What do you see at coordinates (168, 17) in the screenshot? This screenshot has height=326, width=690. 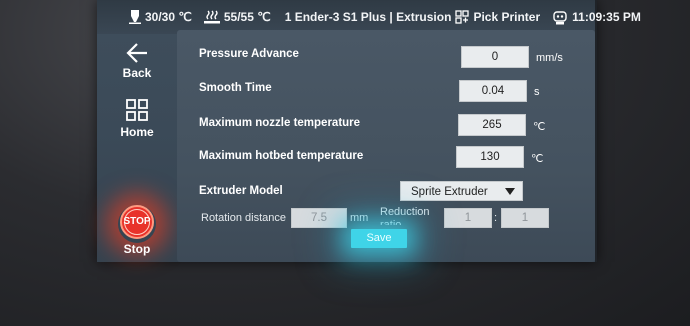 I see `nozzle-temp-text: 30/30 ℃` at bounding box center [168, 17].